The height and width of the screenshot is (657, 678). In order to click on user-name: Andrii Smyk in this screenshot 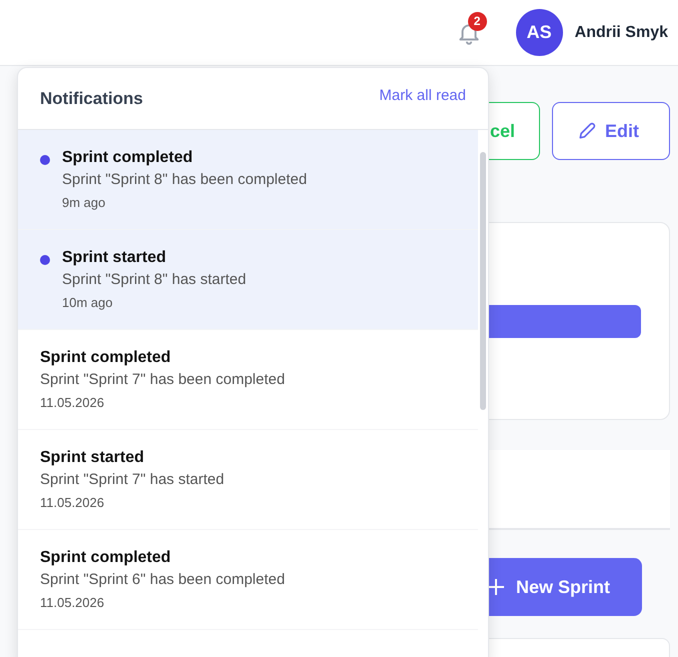, I will do `click(621, 33)`.